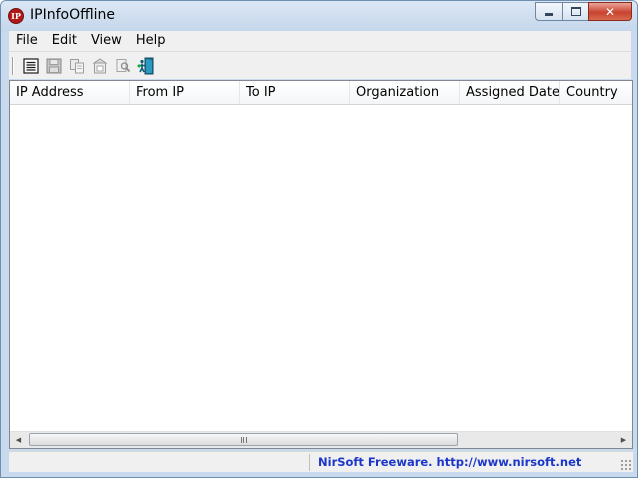 This screenshot has height=480, width=640. I want to click on minimize-button, so click(548, 11).